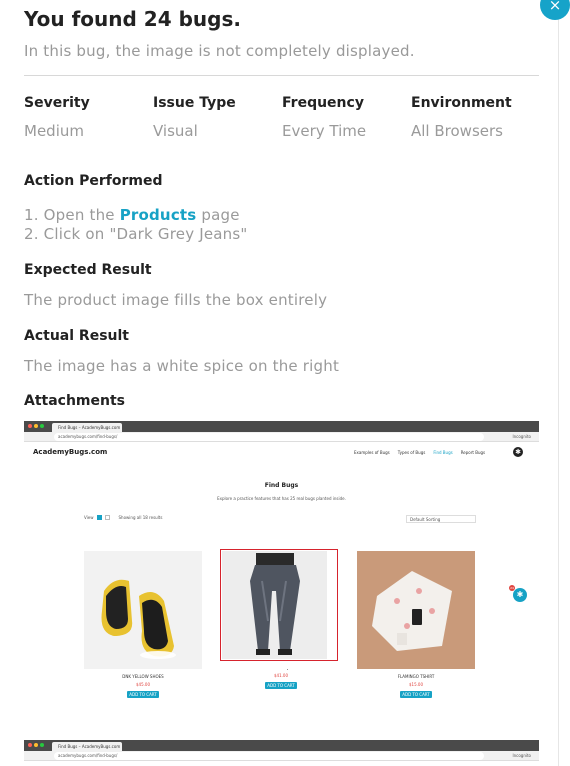  Describe the element at coordinates (411, 452) in the screenshot. I see `nav-item: Types of Bugs` at that location.